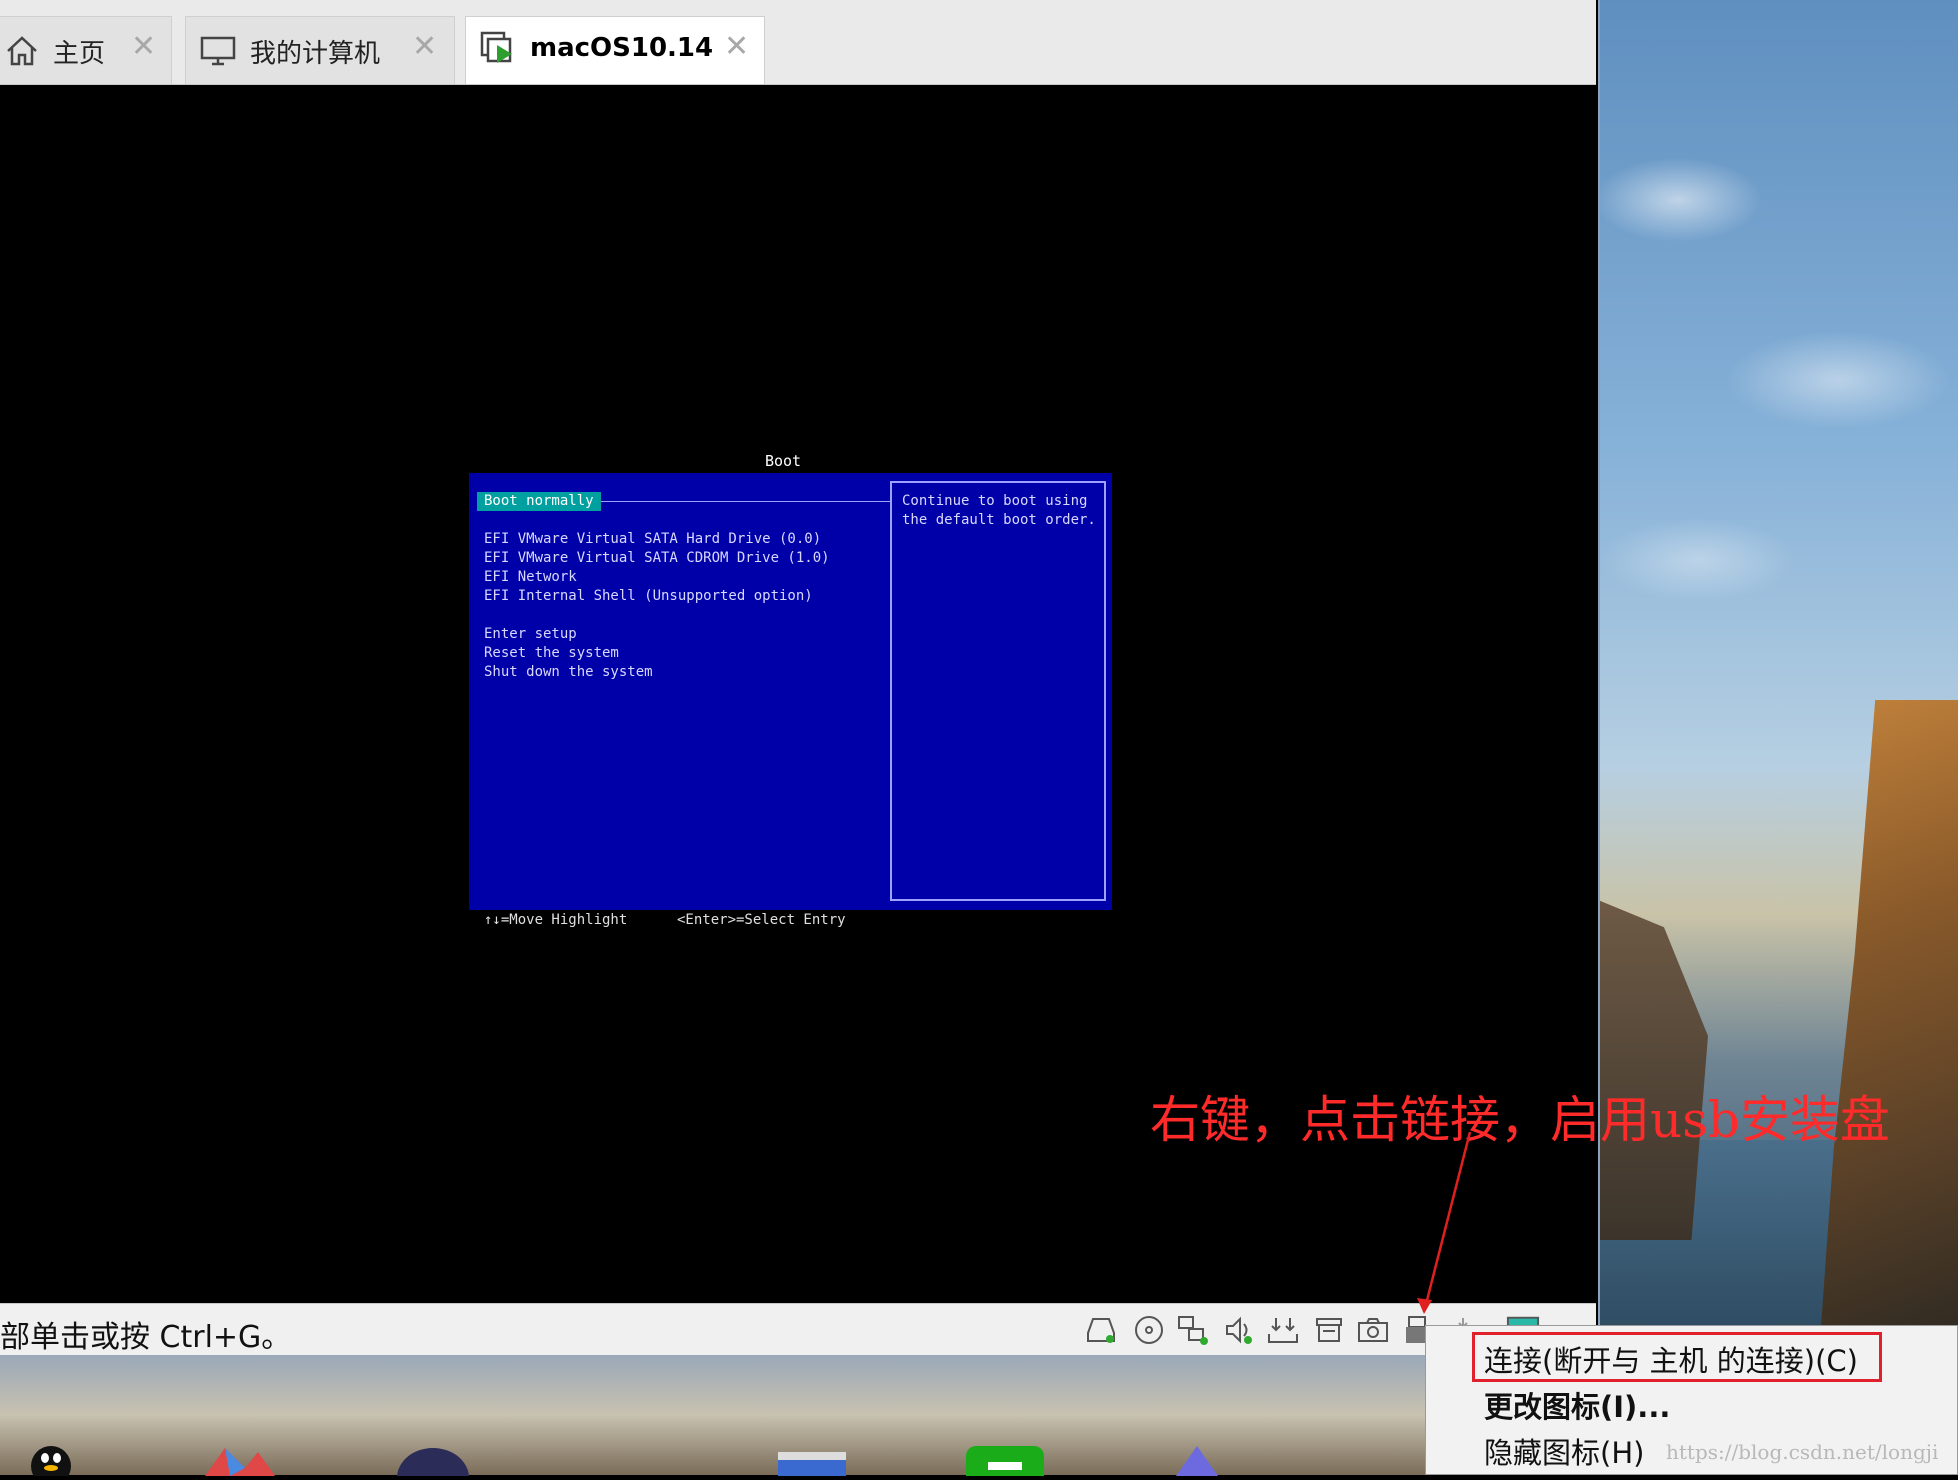 Image resolution: width=1958 pixels, height=1480 pixels. I want to click on watermark: https://blog.csdn.net/longji, so click(1802, 1452).